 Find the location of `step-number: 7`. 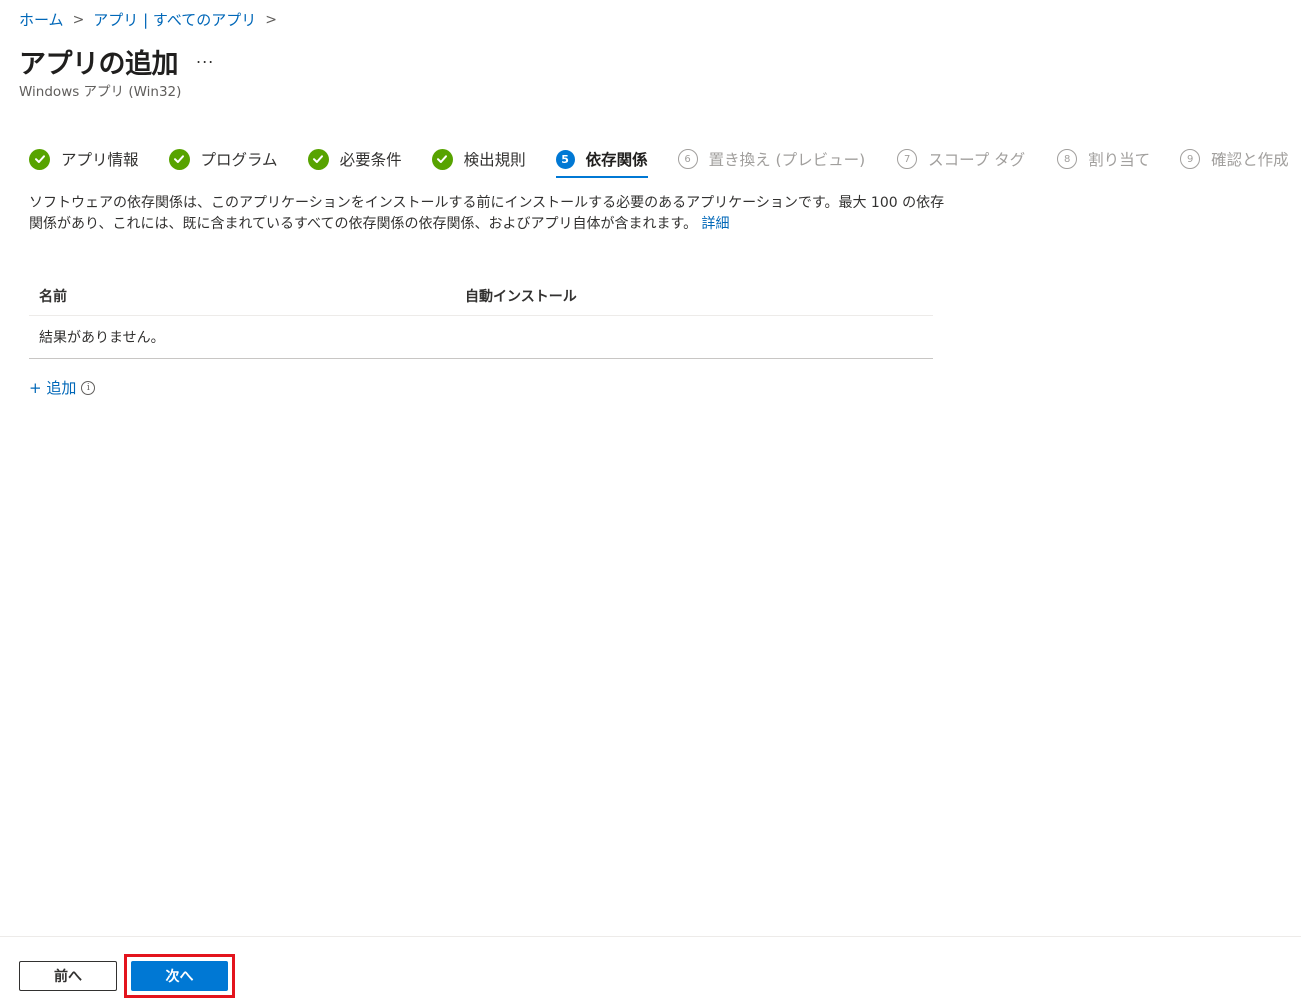

step-number: 7 is located at coordinates (907, 159).